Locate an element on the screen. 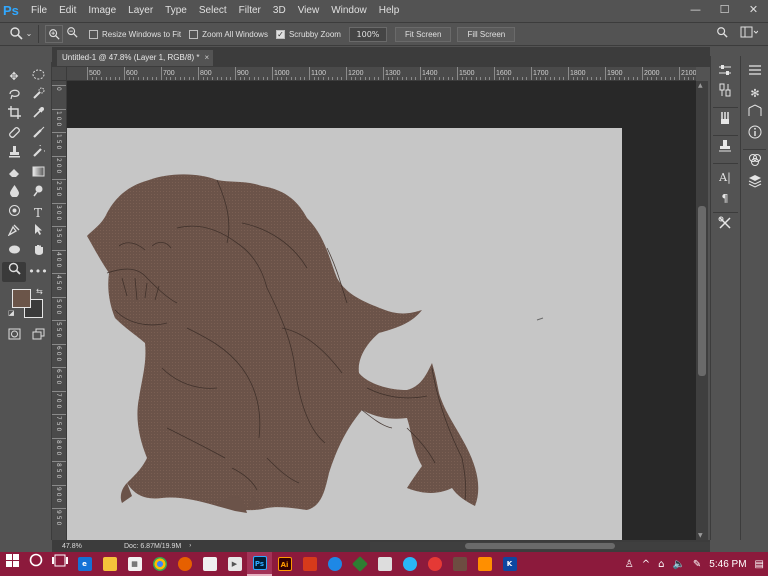 The image size is (768, 576). pen-icon: ✎ is located at coordinates (697, 564).